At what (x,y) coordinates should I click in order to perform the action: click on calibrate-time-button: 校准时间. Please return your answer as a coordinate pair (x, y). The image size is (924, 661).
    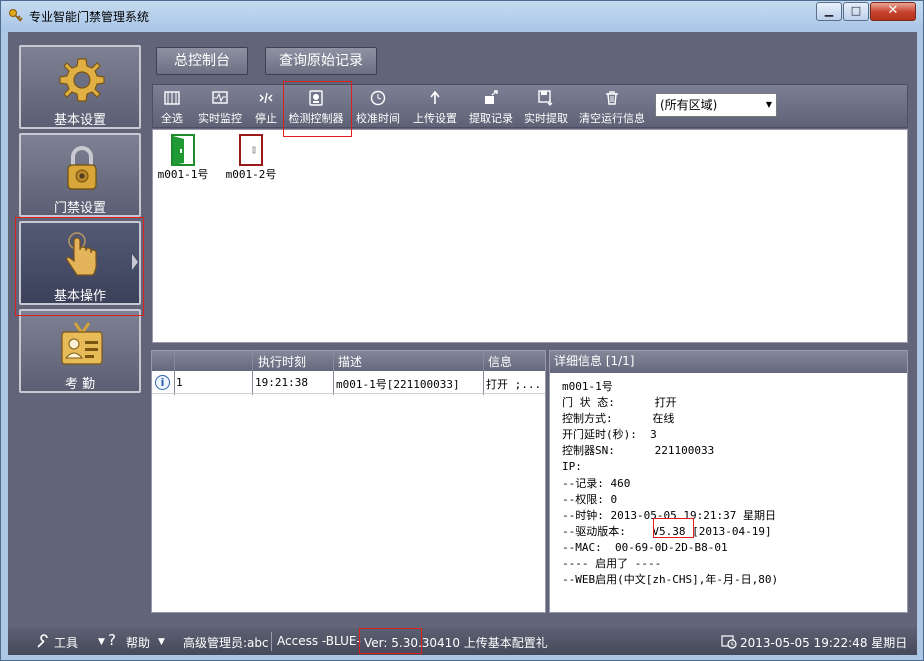
    Looking at the image, I should click on (378, 106).